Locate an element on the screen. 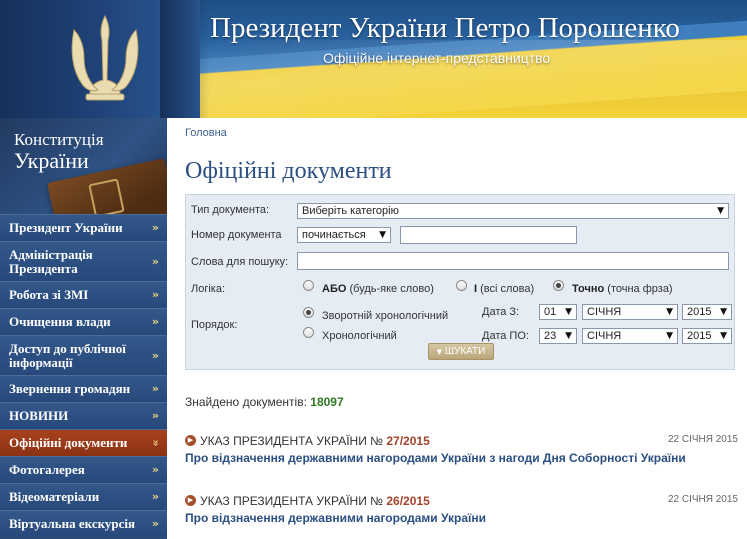 The image size is (747, 539). document-number: 27/2015 is located at coordinates (408, 441).